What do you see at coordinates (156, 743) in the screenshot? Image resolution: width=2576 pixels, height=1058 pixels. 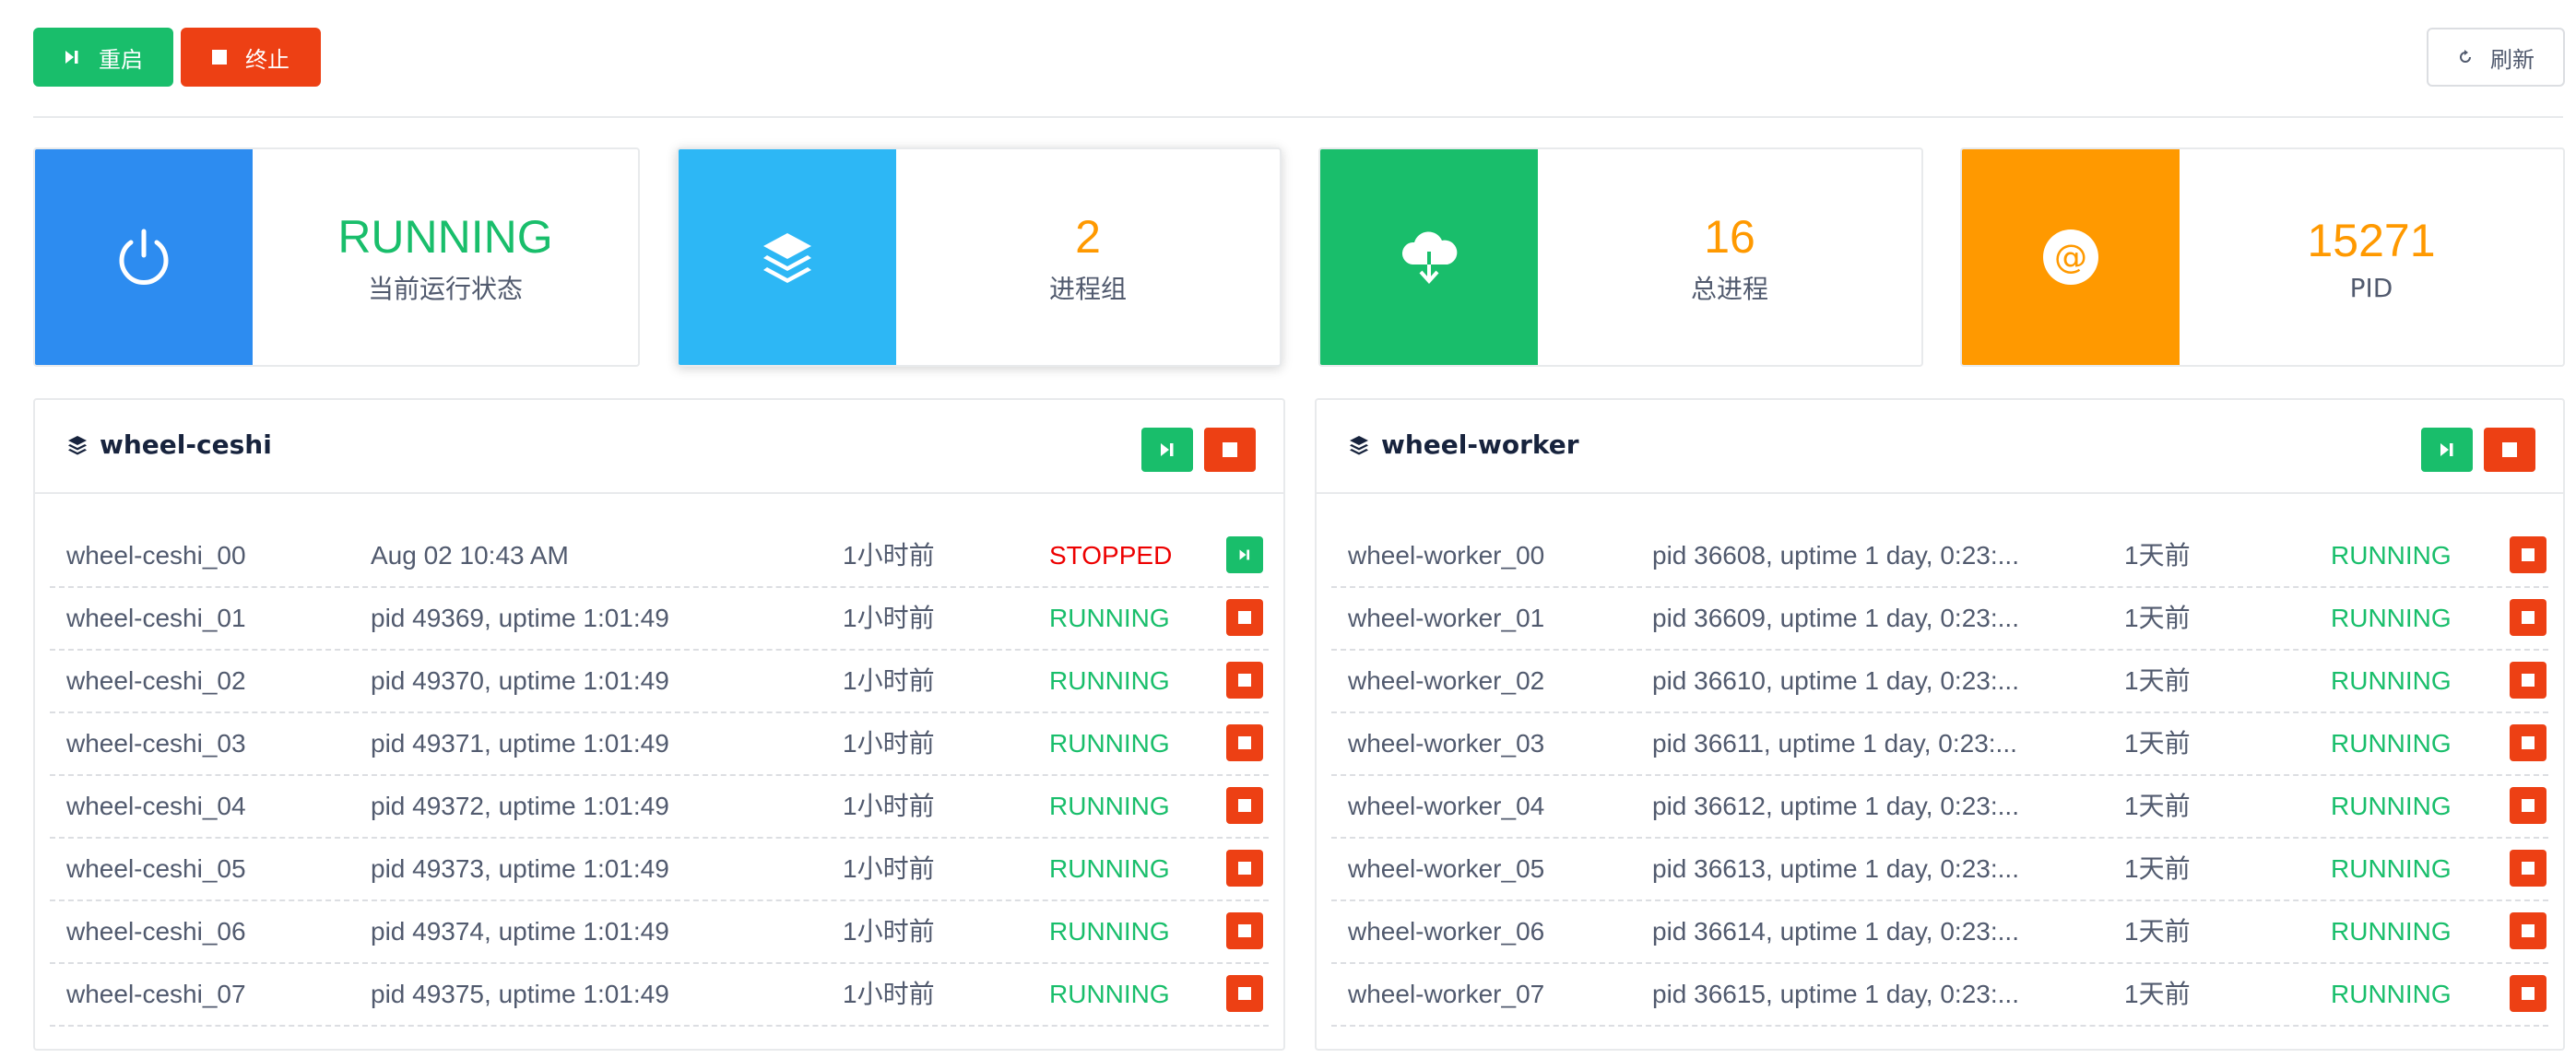 I see `process-name: wheel-ceshi_03` at bounding box center [156, 743].